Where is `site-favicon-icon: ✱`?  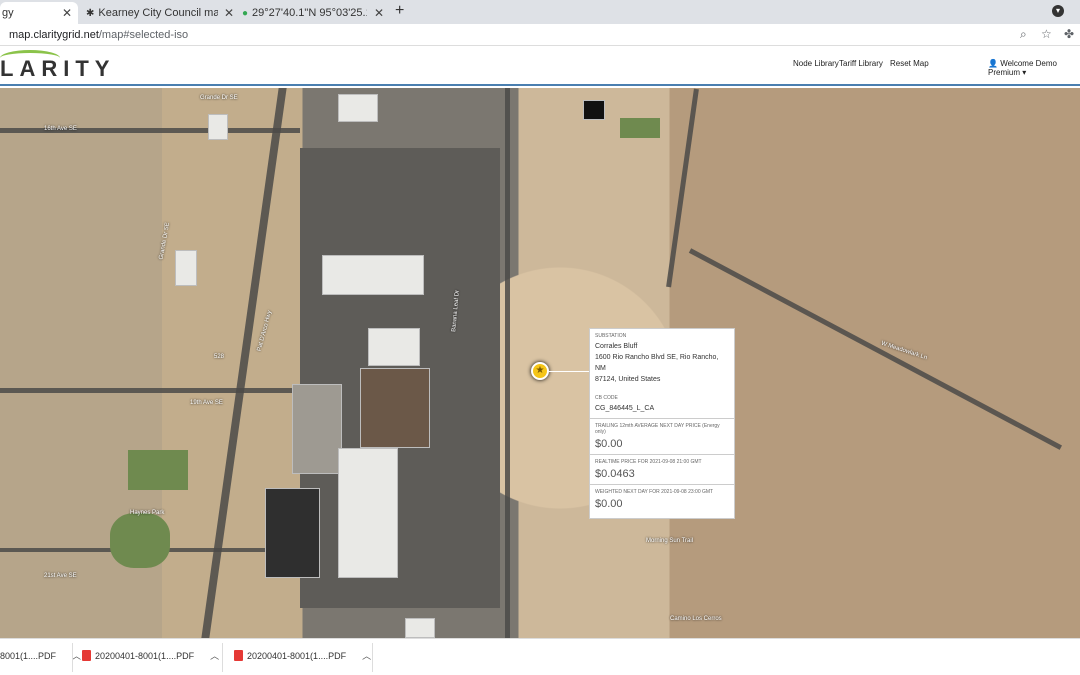 site-favicon-icon: ✱ is located at coordinates (90, 13).